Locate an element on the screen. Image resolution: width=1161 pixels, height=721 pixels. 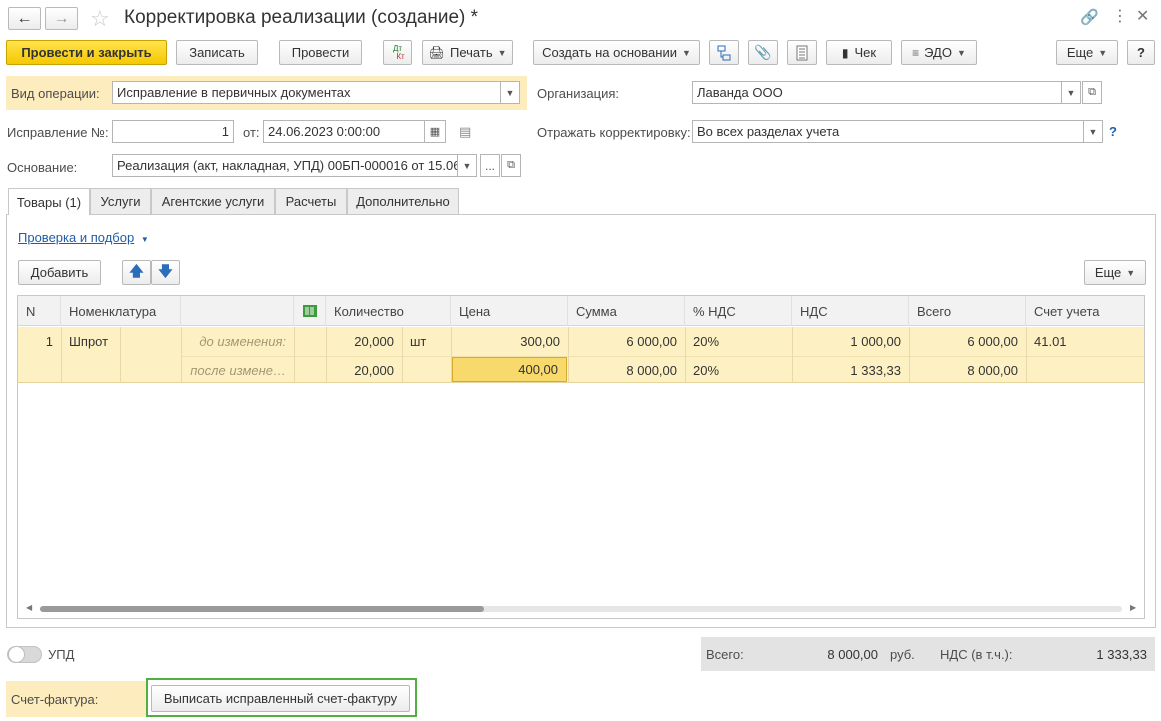
row-before-total: 6 000,00 is located at coordinates (967, 341).